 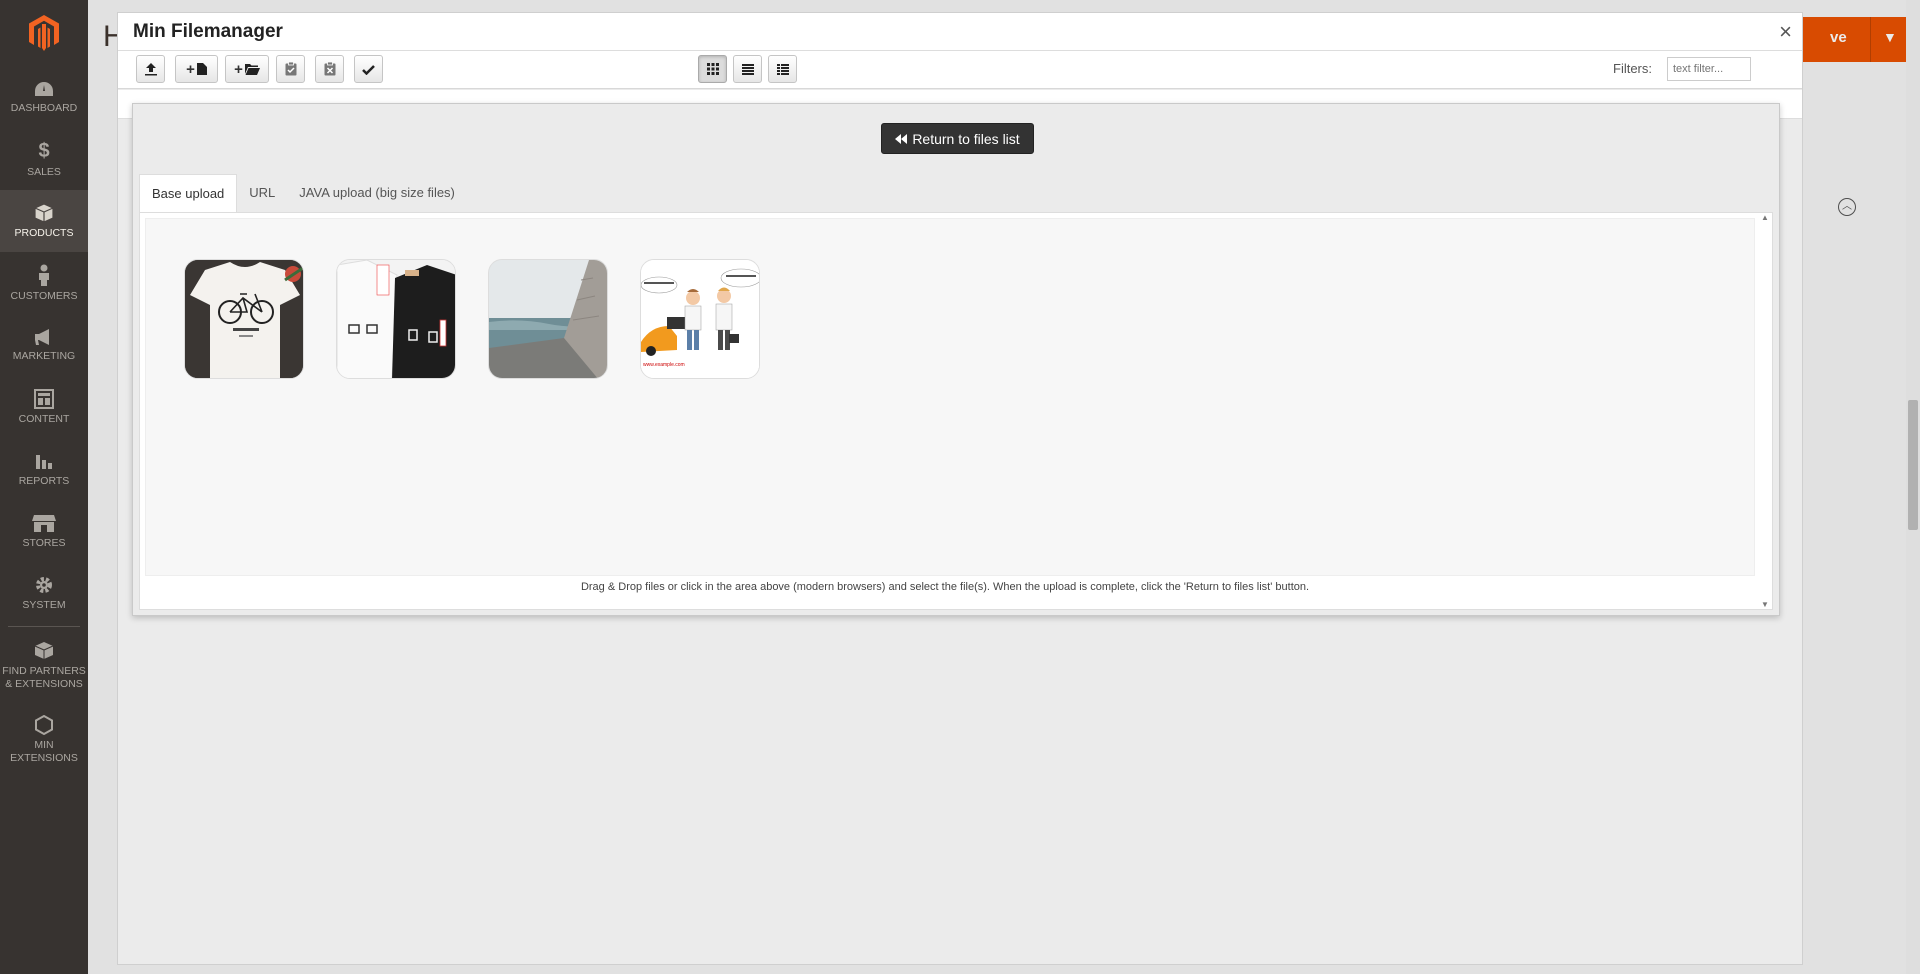 I want to click on megaphone-icon, so click(x=42, y=336).